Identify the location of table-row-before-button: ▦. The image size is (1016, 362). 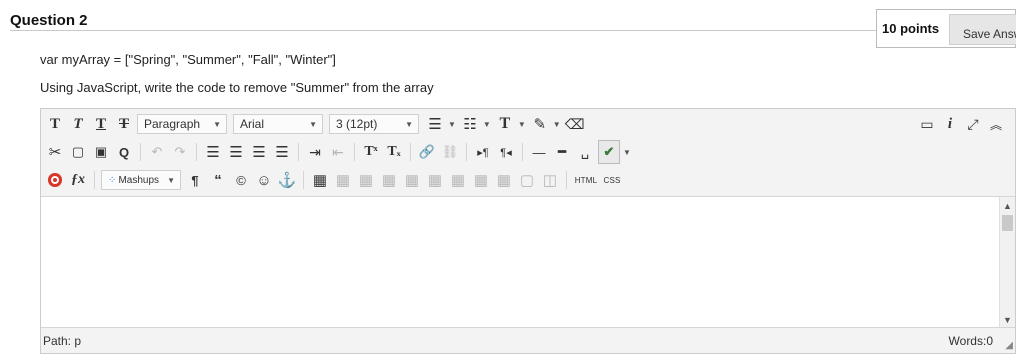
(343, 180).